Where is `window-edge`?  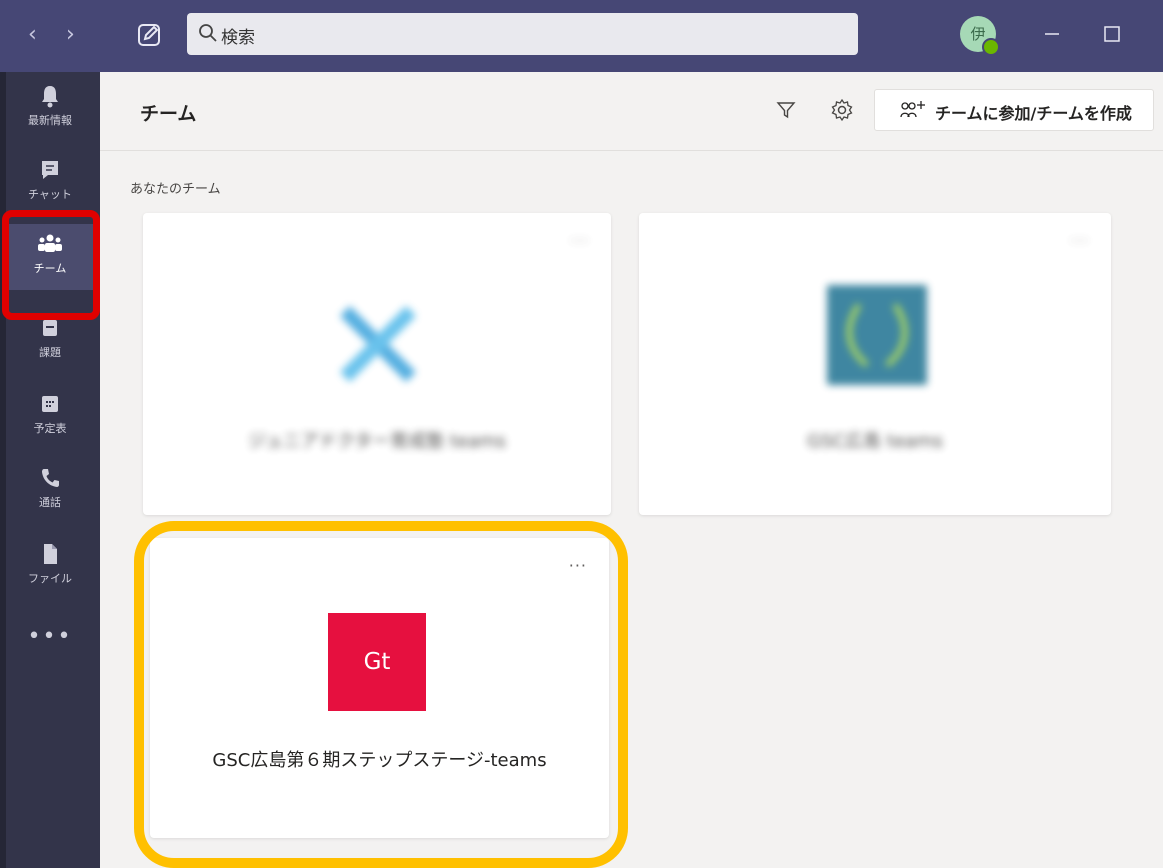
window-edge is located at coordinates (3, 470).